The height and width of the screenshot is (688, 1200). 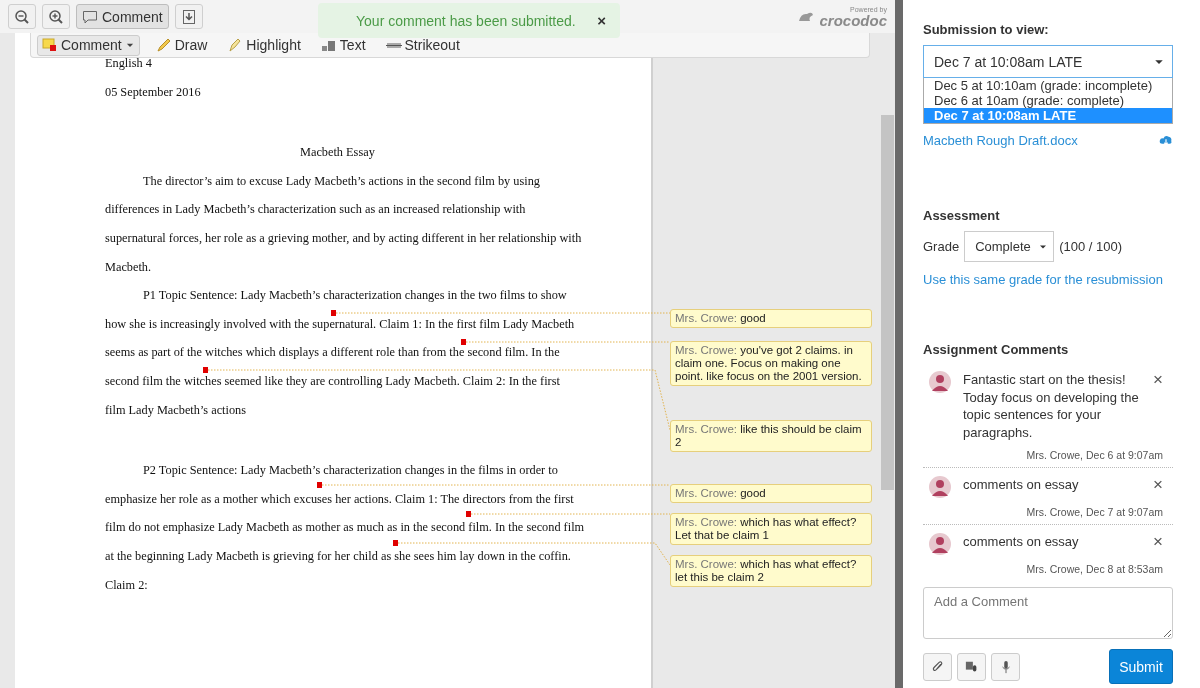 What do you see at coordinates (1005, 666) in the screenshot?
I see `microphone-button` at bounding box center [1005, 666].